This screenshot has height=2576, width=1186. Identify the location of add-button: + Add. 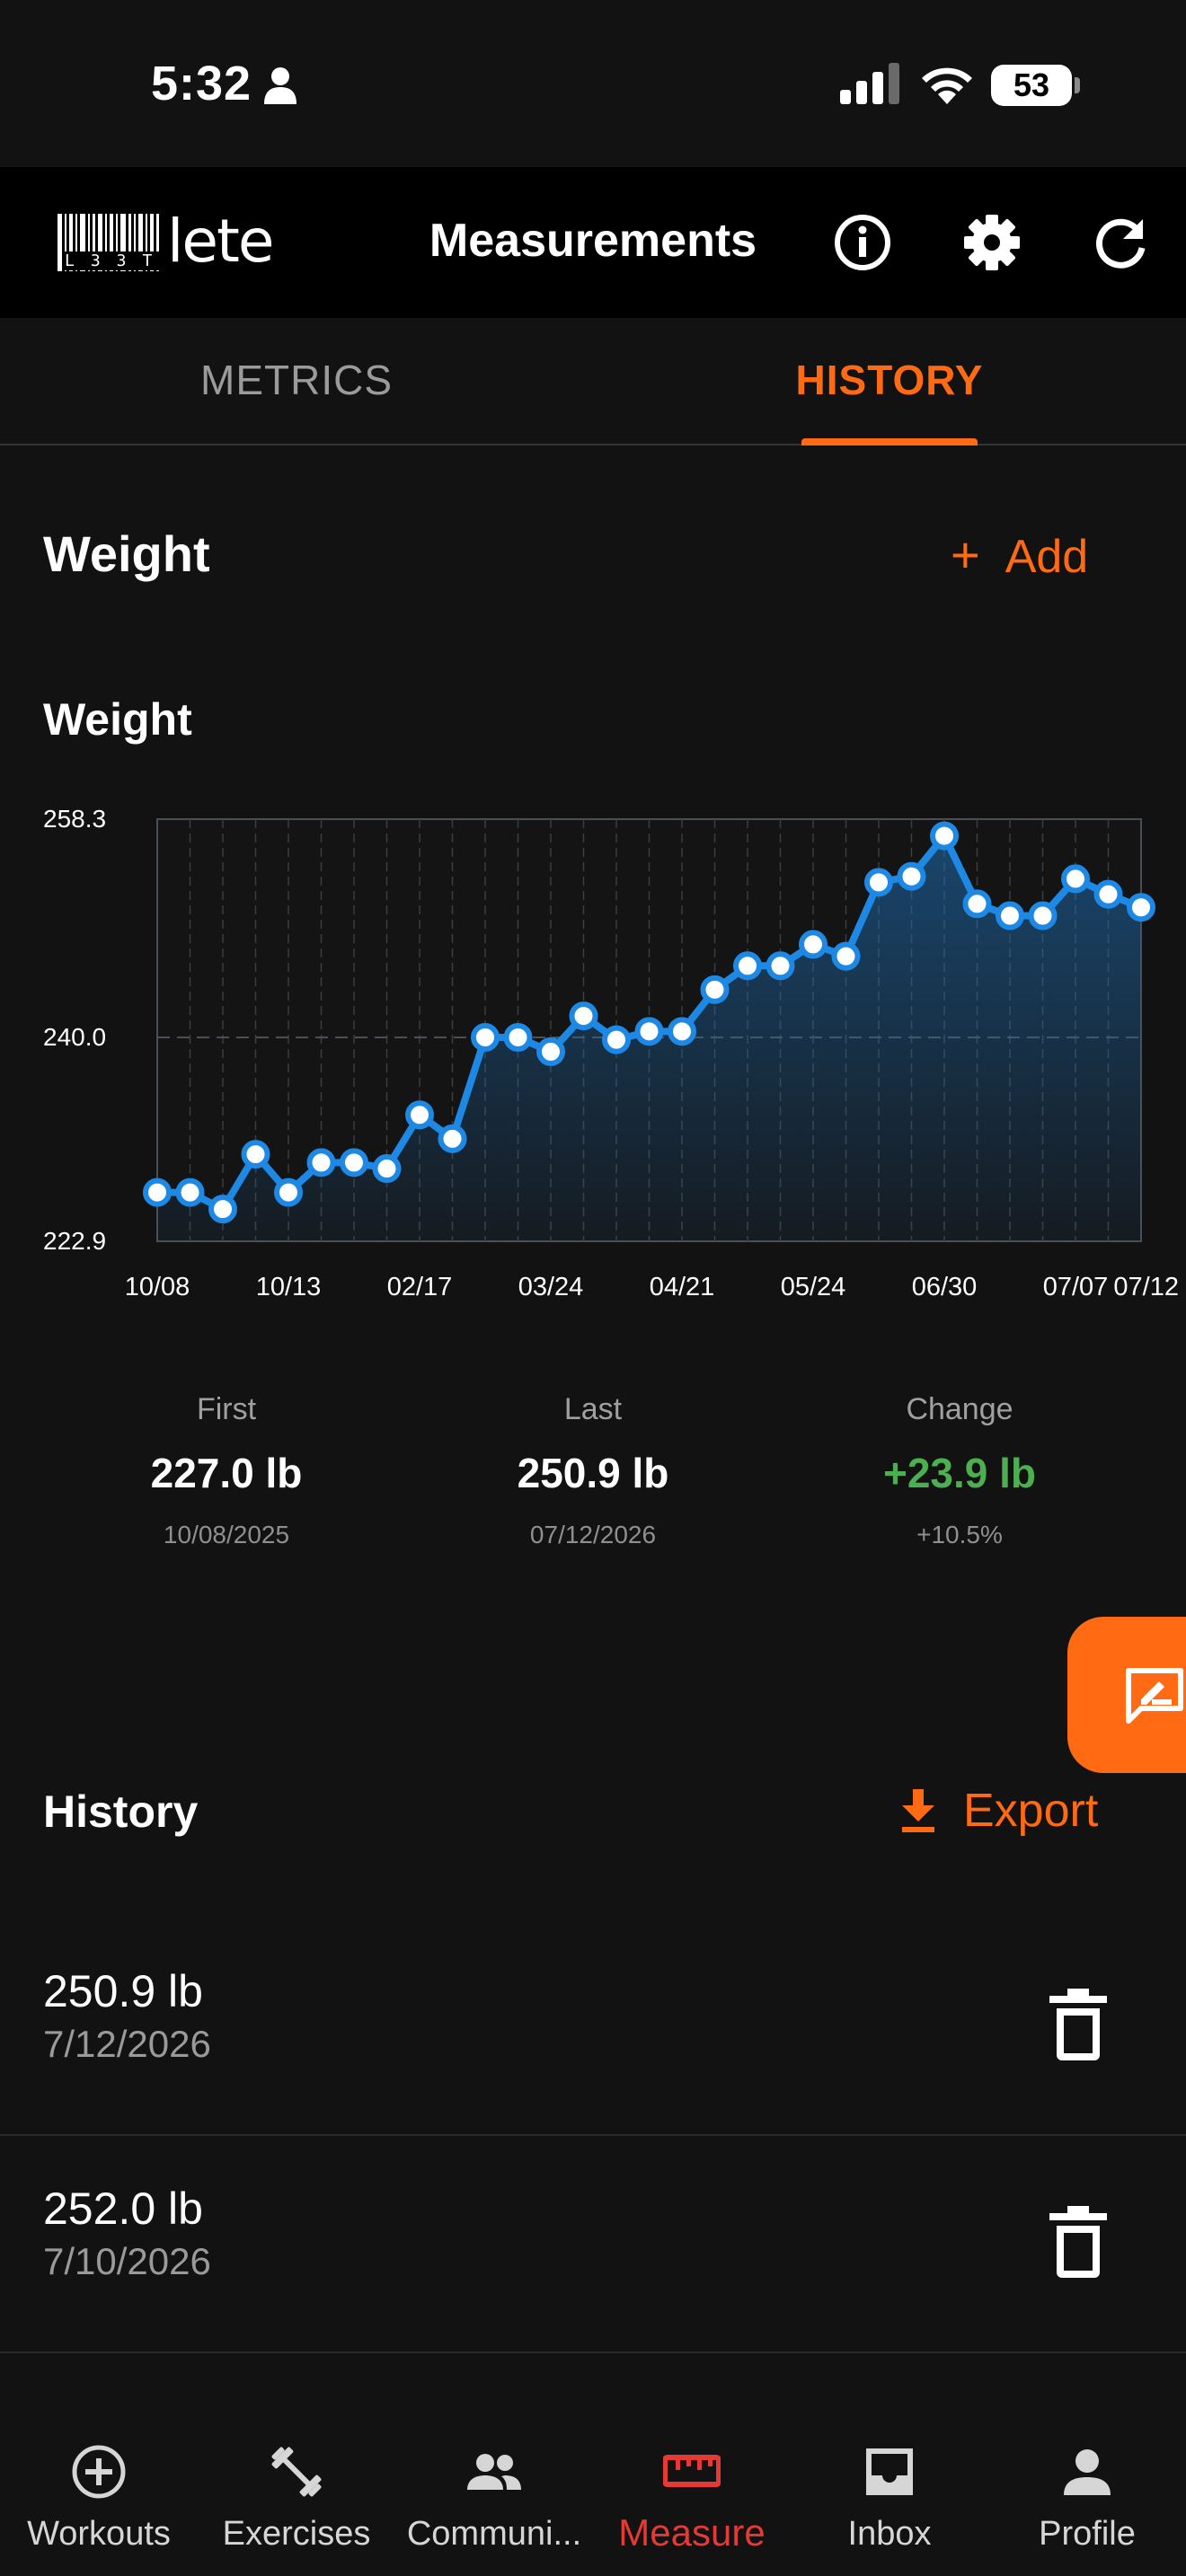
(1019, 554).